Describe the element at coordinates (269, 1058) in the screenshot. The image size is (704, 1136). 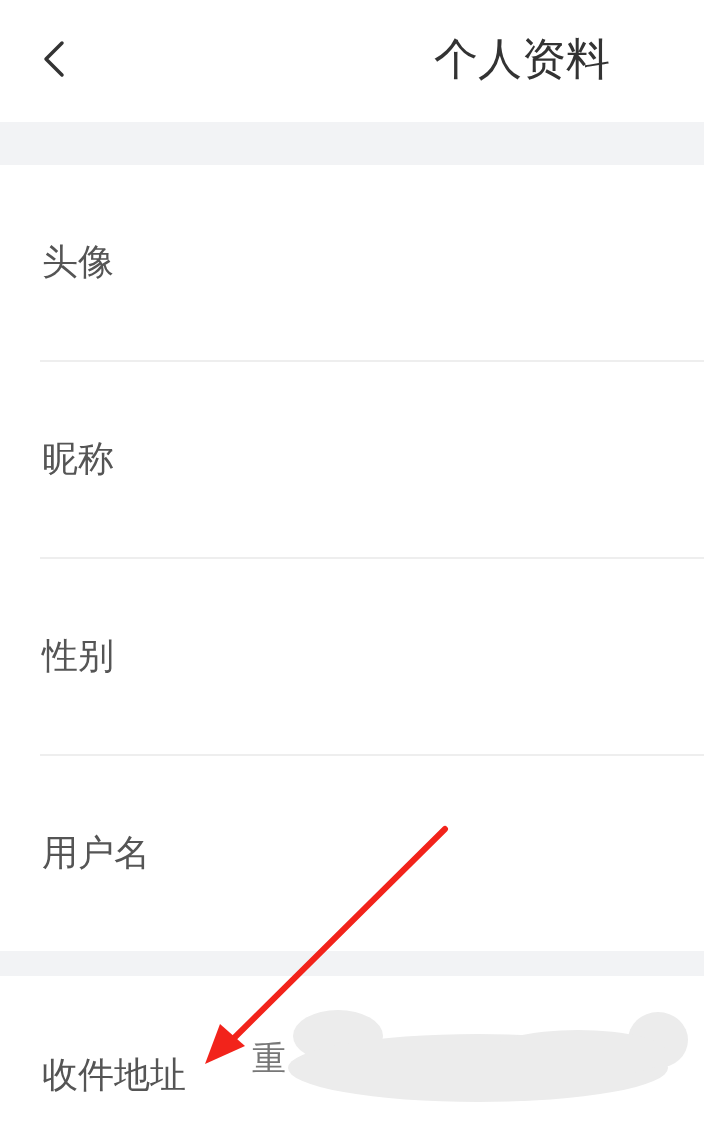
I see `row-value: 重` at that location.